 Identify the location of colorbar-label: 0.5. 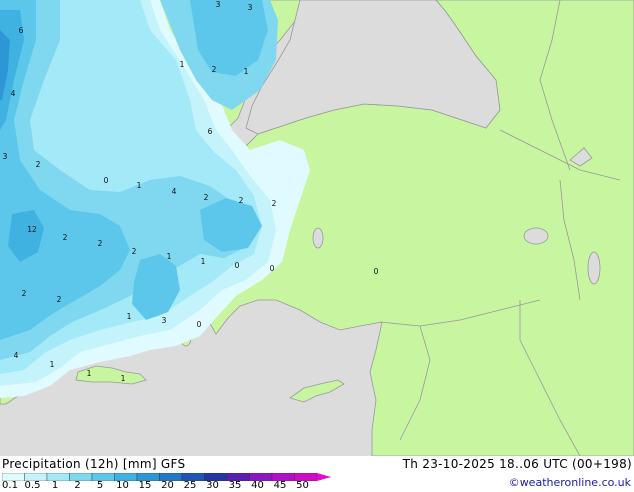
(32, 485).